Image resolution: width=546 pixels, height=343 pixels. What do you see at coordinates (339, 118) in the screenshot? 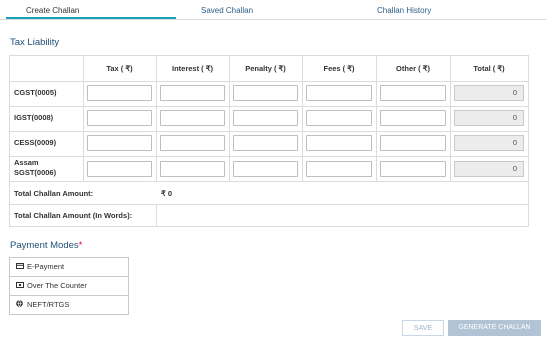
I see `igst-fees-input` at bounding box center [339, 118].